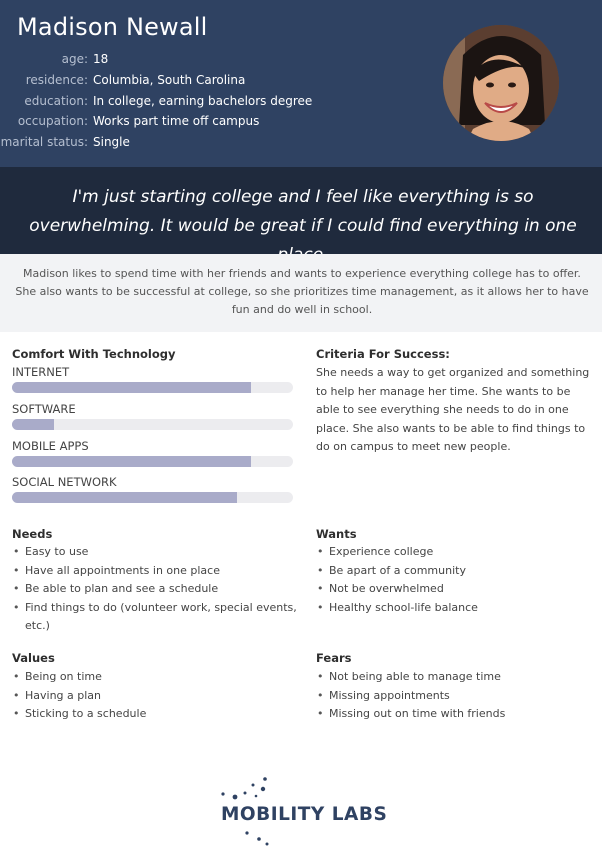 This screenshot has height=847, width=602. I want to click on mobility-labs-logo: MOBILITY LABS, so click(305, 811).